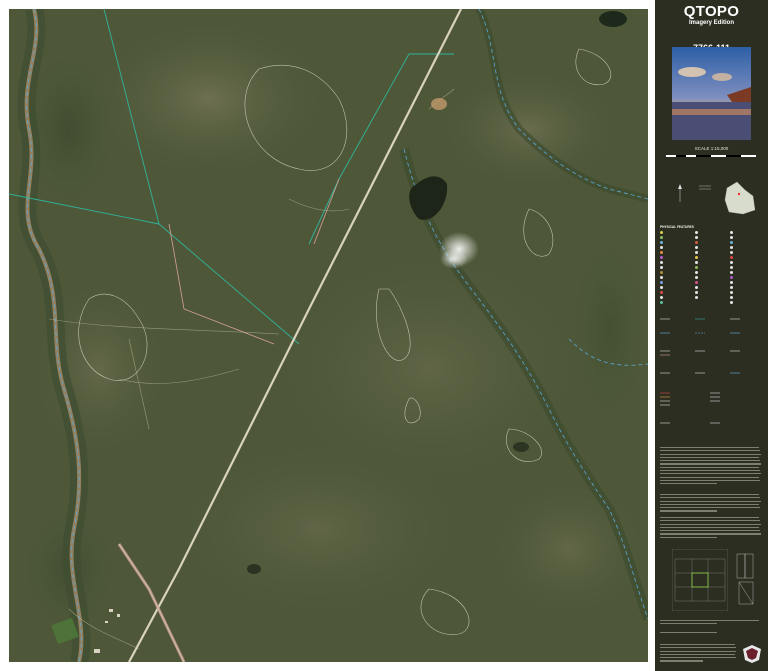  Describe the element at coordinates (711, 23) in the screenshot. I see `edition-label: Imagery Edition` at that location.